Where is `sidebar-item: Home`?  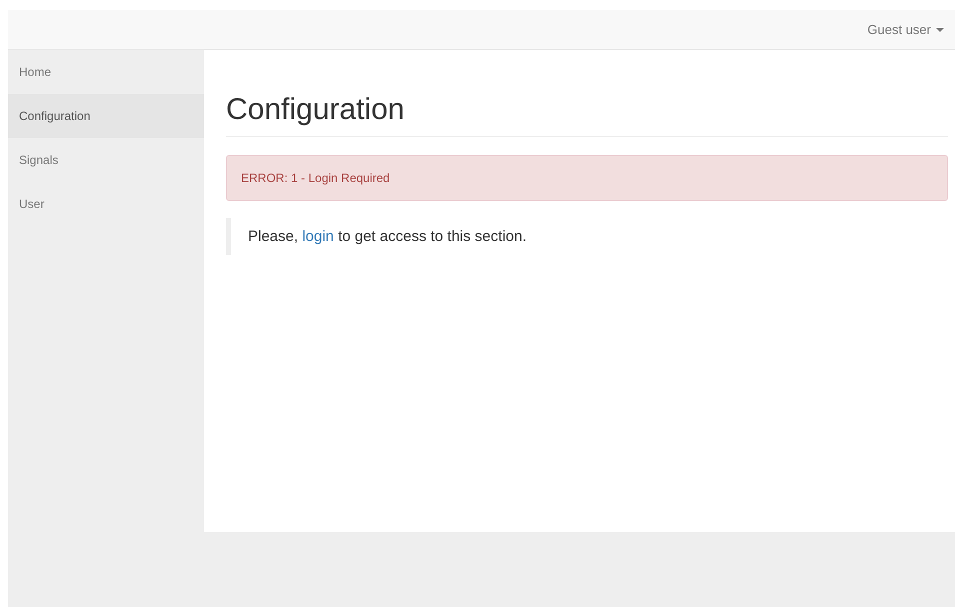
sidebar-item: Home is located at coordinates (106, 72).